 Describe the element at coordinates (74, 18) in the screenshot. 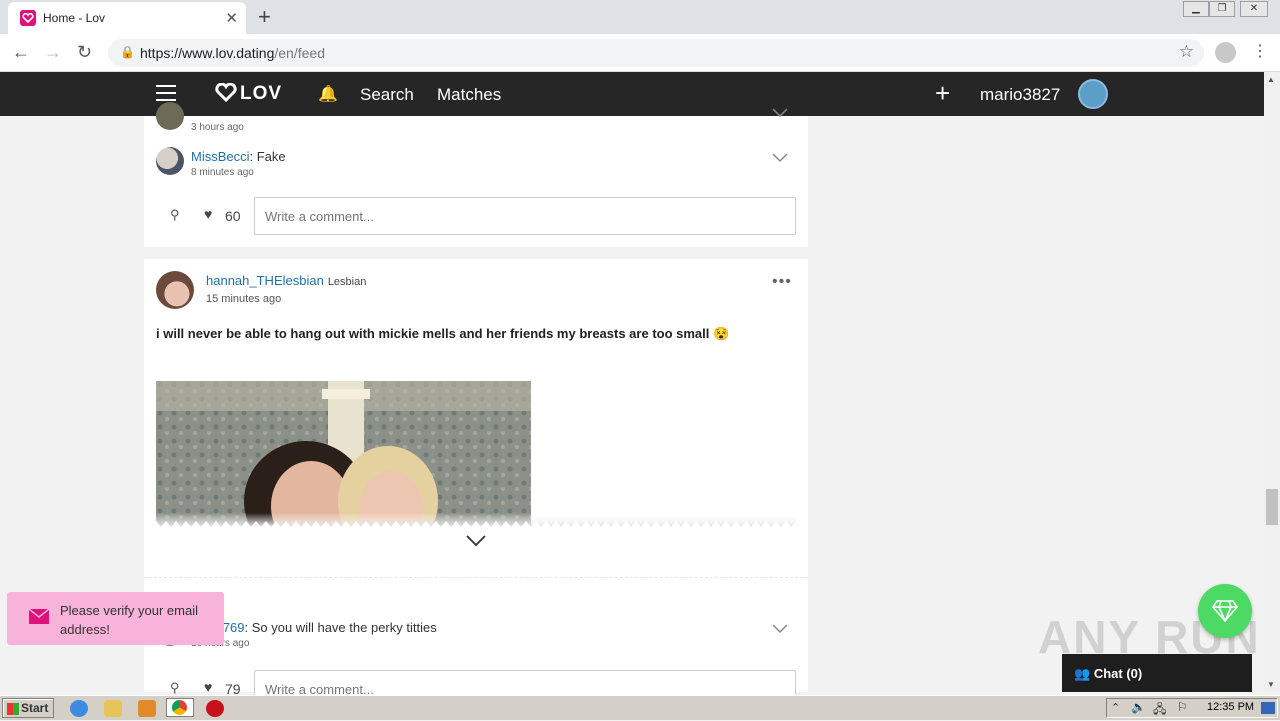

I see `tab-title: Home - Lov` at that location.